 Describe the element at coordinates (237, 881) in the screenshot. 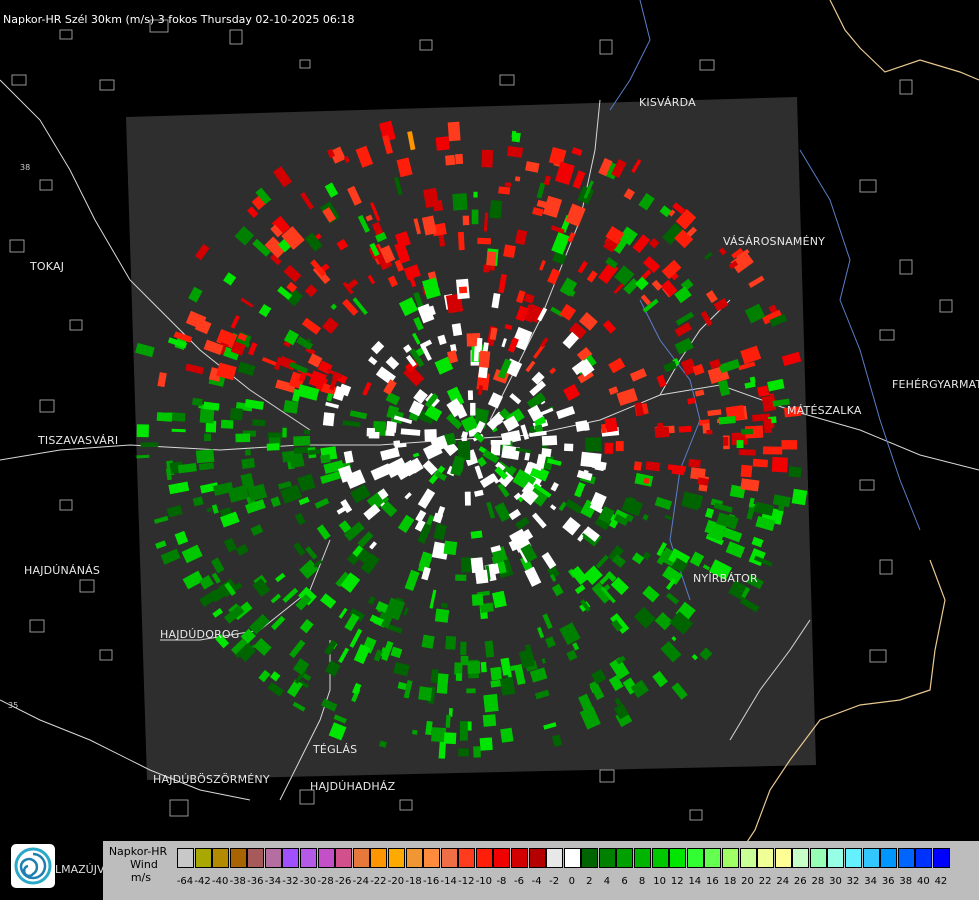

I see `legend-tick-label: -38` at that location.